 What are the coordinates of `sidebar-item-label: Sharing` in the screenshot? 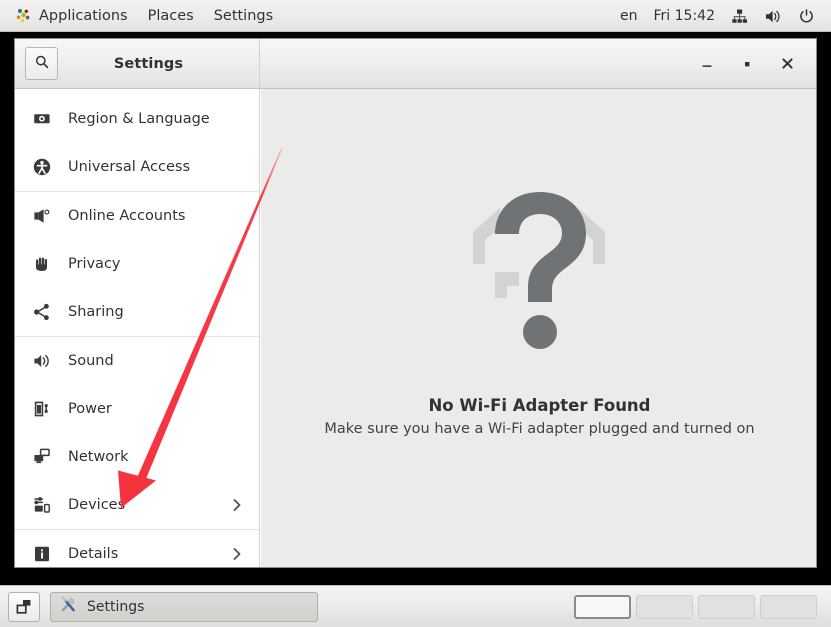 It's located at (96, 312).